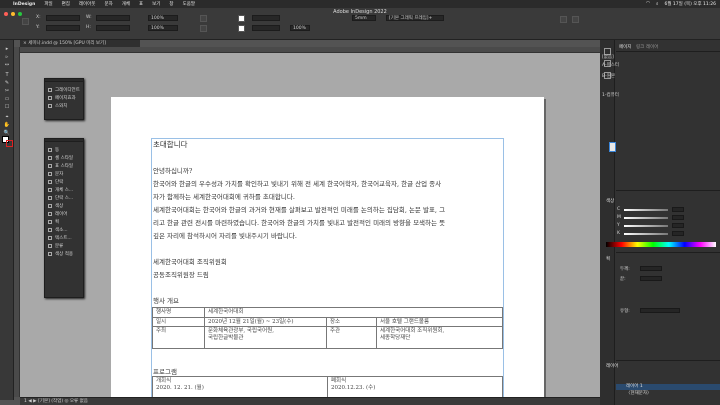  I want to click on table-cell: 문화체육관광부, 국립국어원, 국립한글박물관, so click(265, 337).